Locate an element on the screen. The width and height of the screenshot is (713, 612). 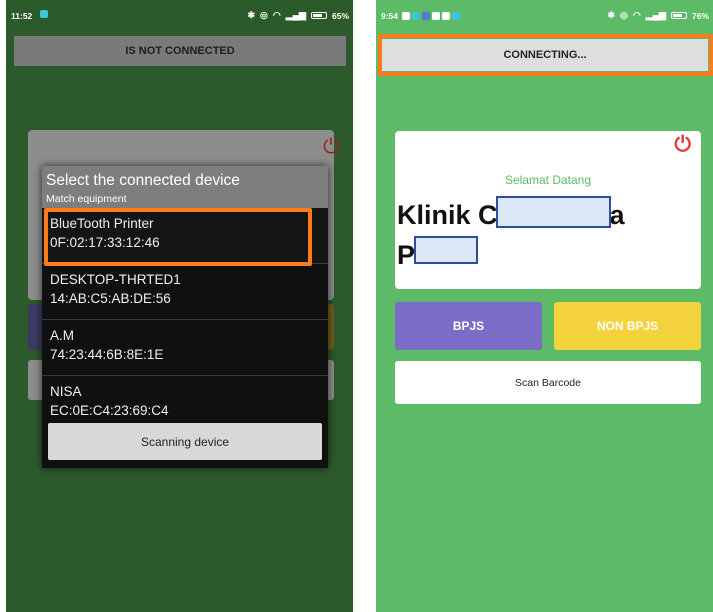
notification-icons is located at coordinates (430, 15).